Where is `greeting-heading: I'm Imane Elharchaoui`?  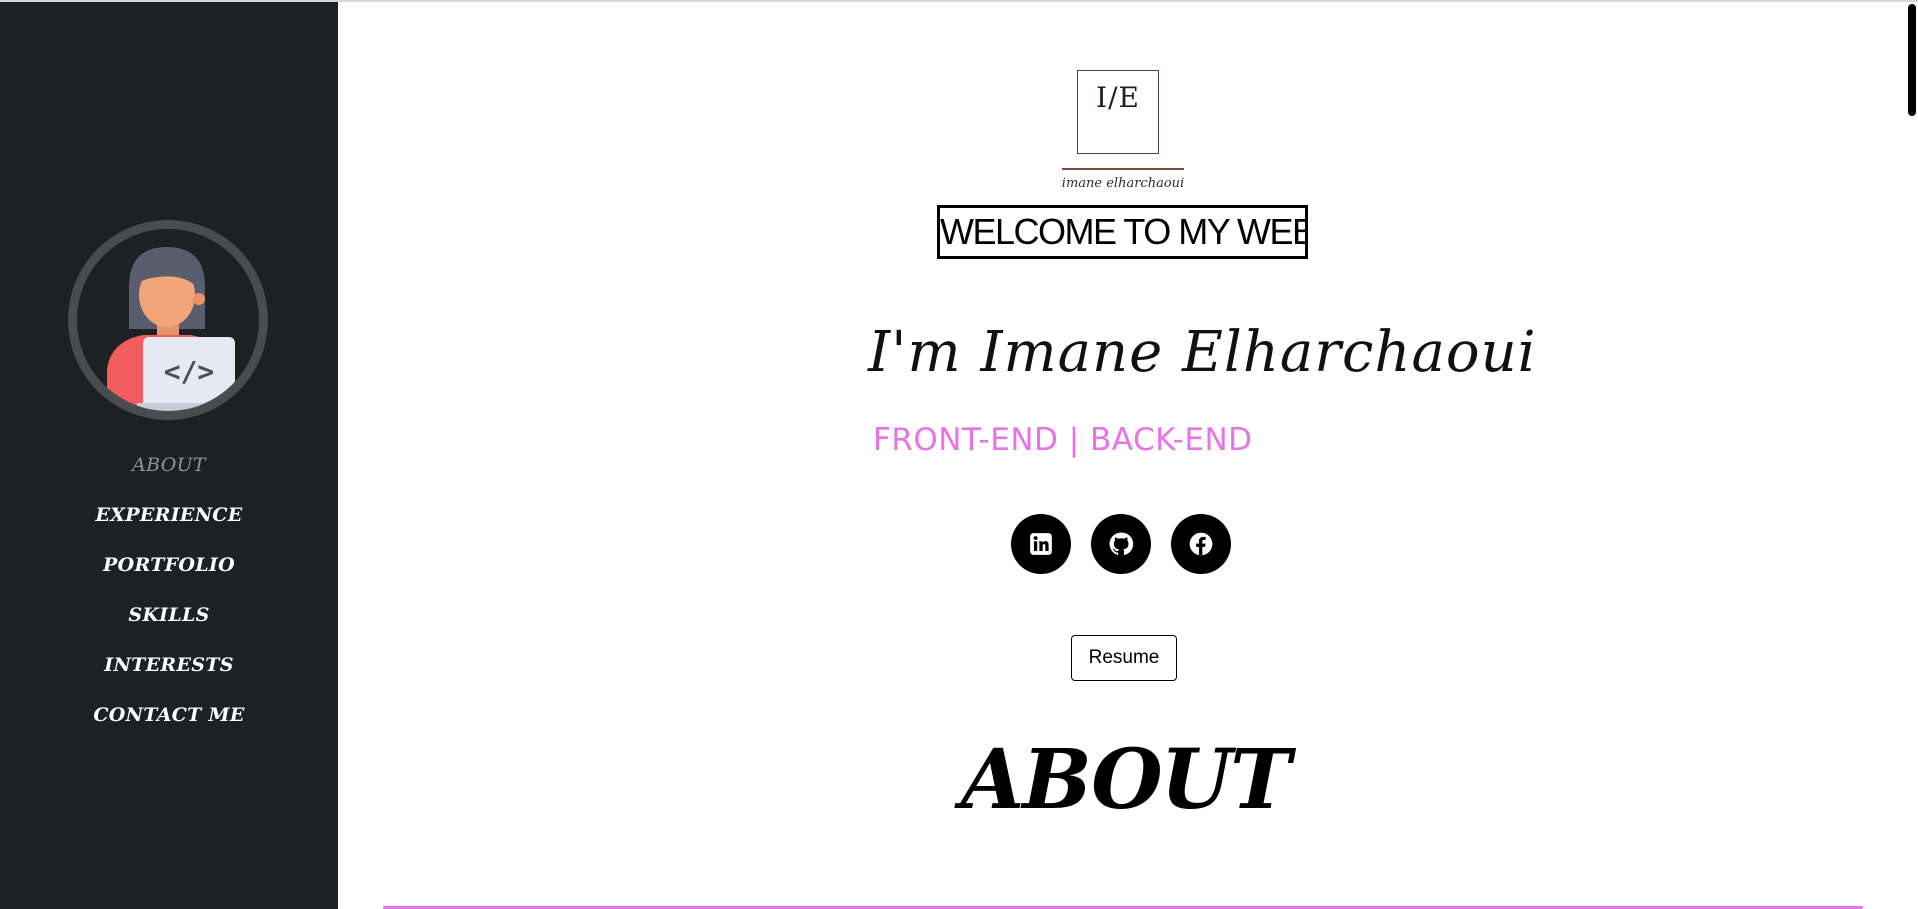 greeting-heading: I'm Imane Elharchaoui is located at coordinates (1202, 352).